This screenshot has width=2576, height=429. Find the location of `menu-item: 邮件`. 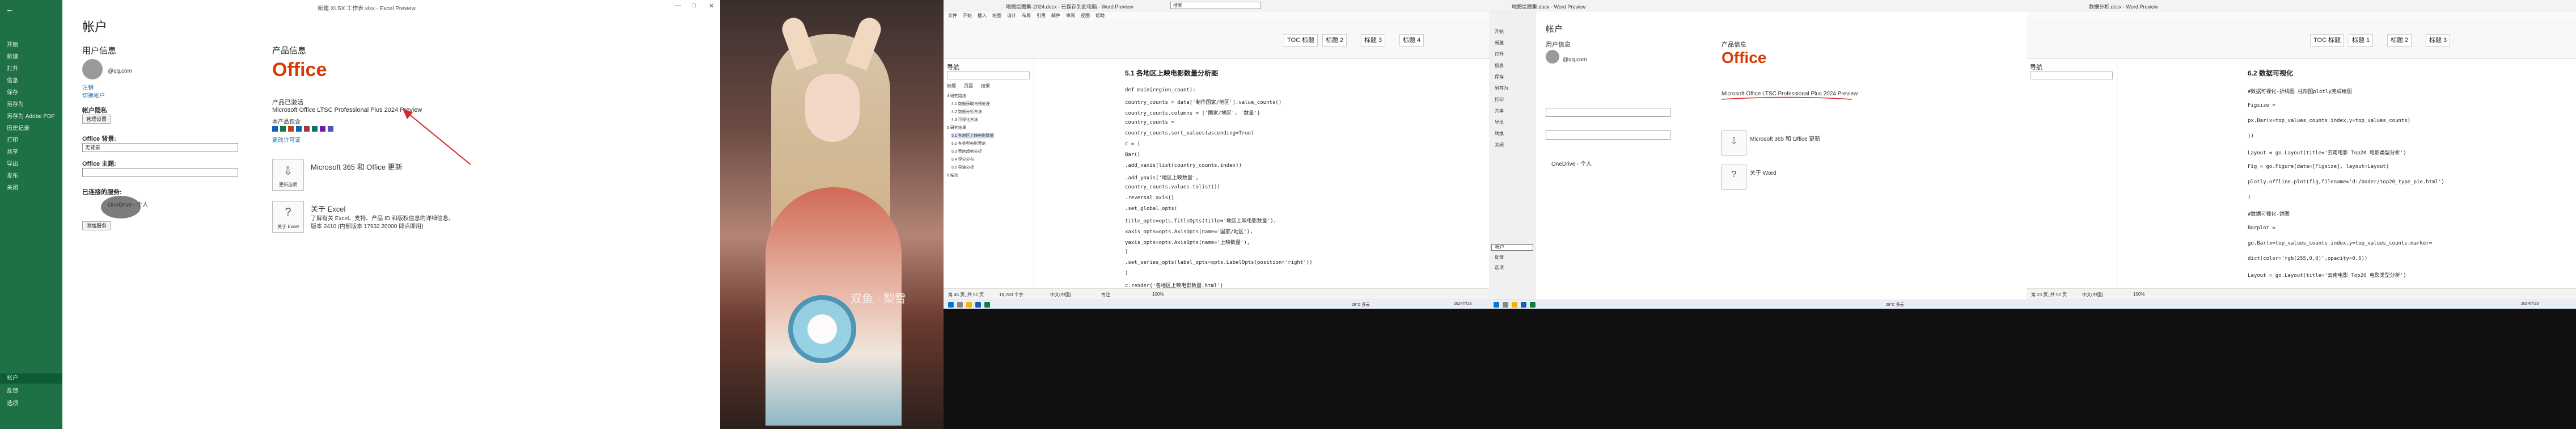

menu-item: 邮件 is located at coordinates (1055, 15).